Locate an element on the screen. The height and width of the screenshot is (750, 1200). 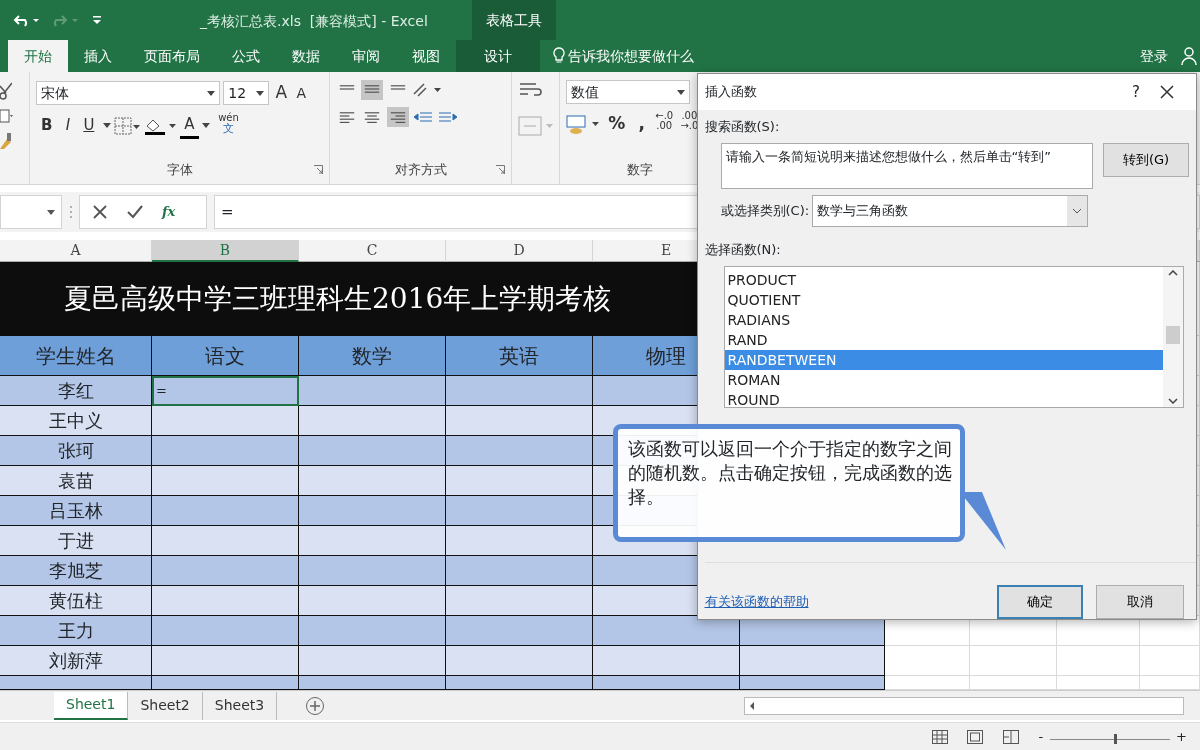
table-cell: 王力 is located at coordinates (76, 631).